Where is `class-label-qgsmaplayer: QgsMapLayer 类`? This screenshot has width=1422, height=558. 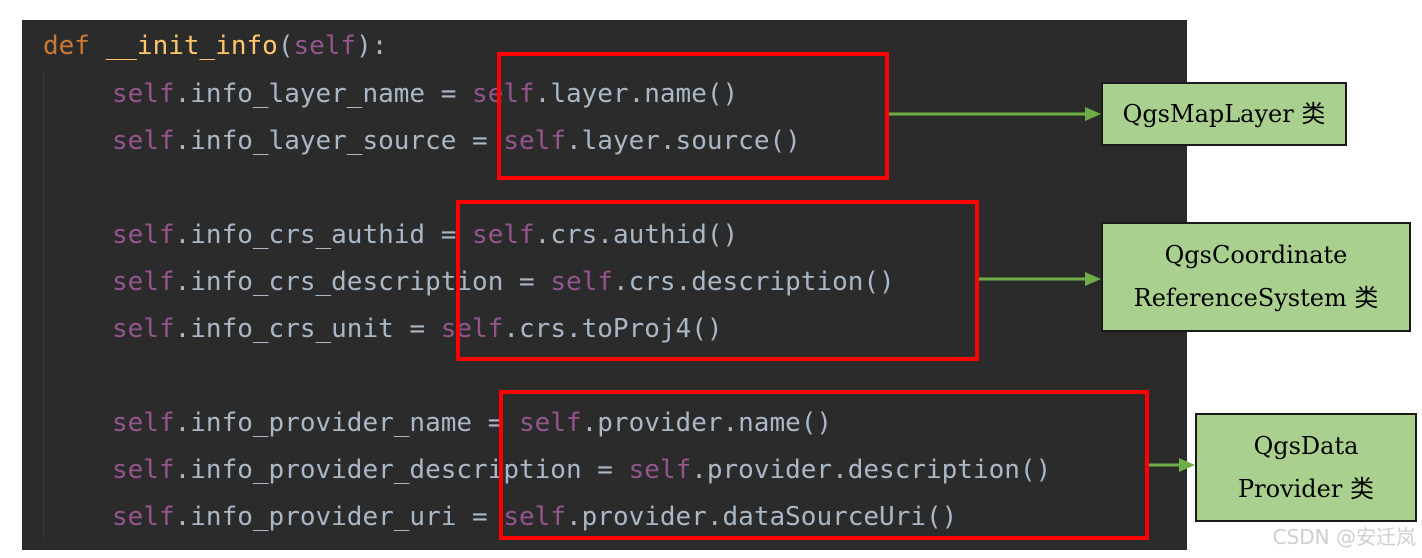
class-label-qgsmaplayer: QgsMapLayer 类 is located at coordinates (1224, 114).